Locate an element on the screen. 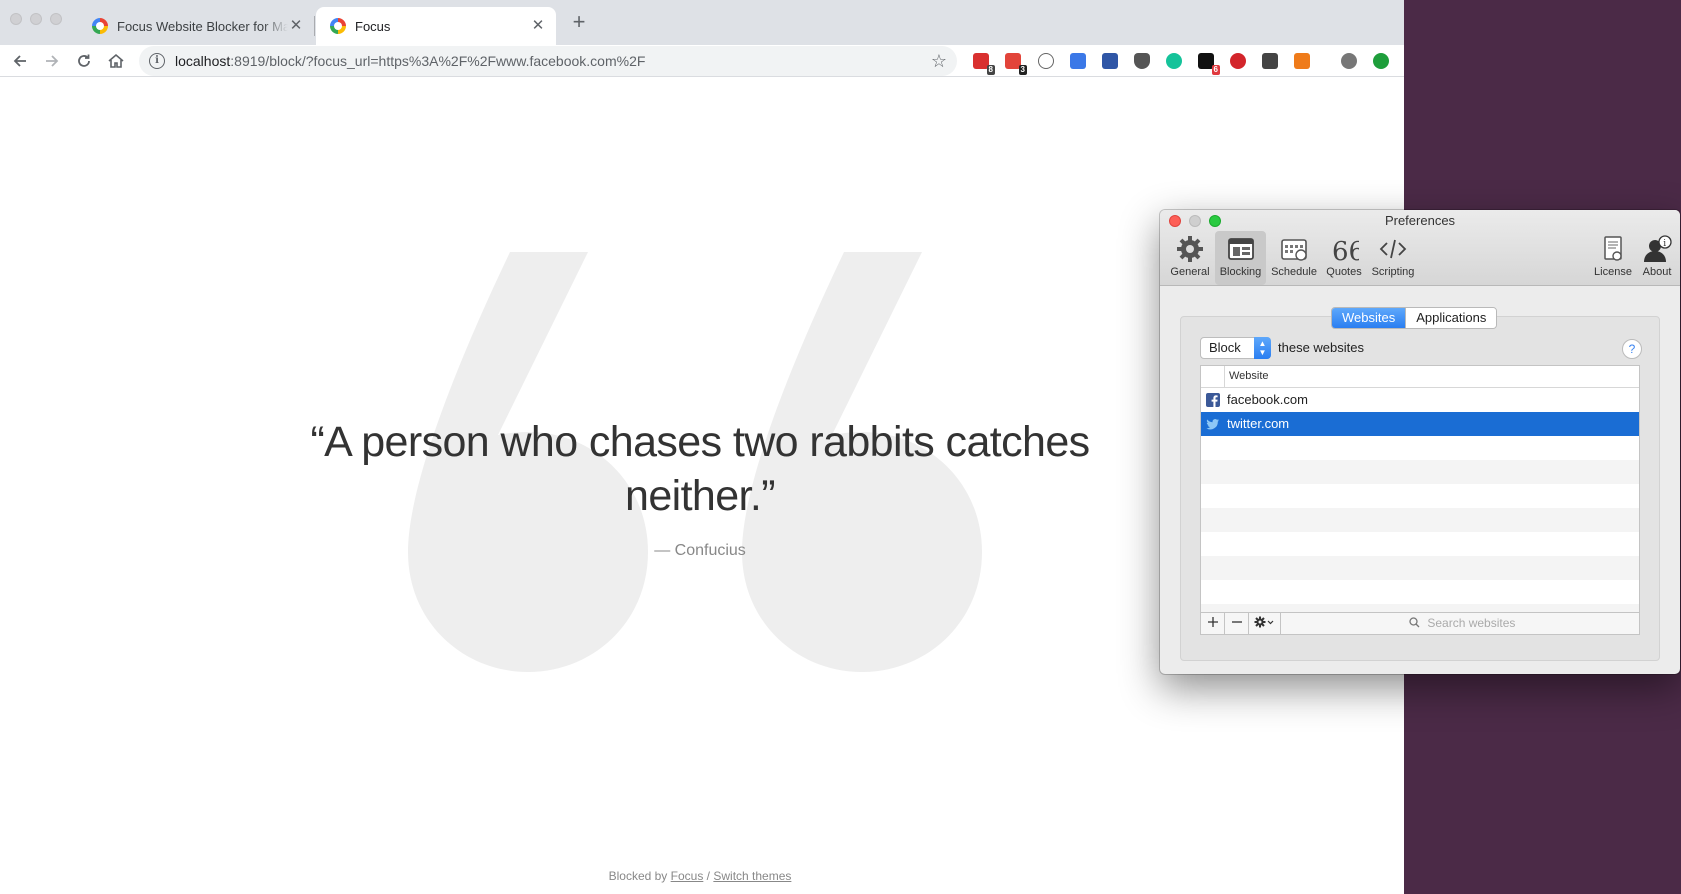 This screenshot has width=1681, height=894. tab-label: About is located at coordinates (1657, 272).